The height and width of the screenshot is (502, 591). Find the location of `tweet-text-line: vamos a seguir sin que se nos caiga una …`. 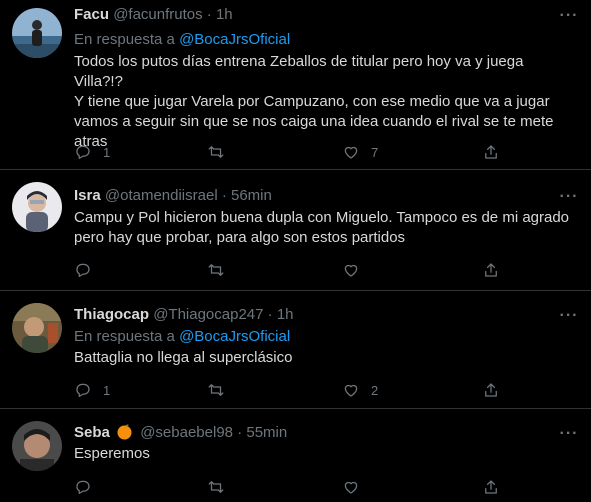

tweet-text-line: vamos a seguir sin que se nos caiga una … is located at coordinates (314, 121).